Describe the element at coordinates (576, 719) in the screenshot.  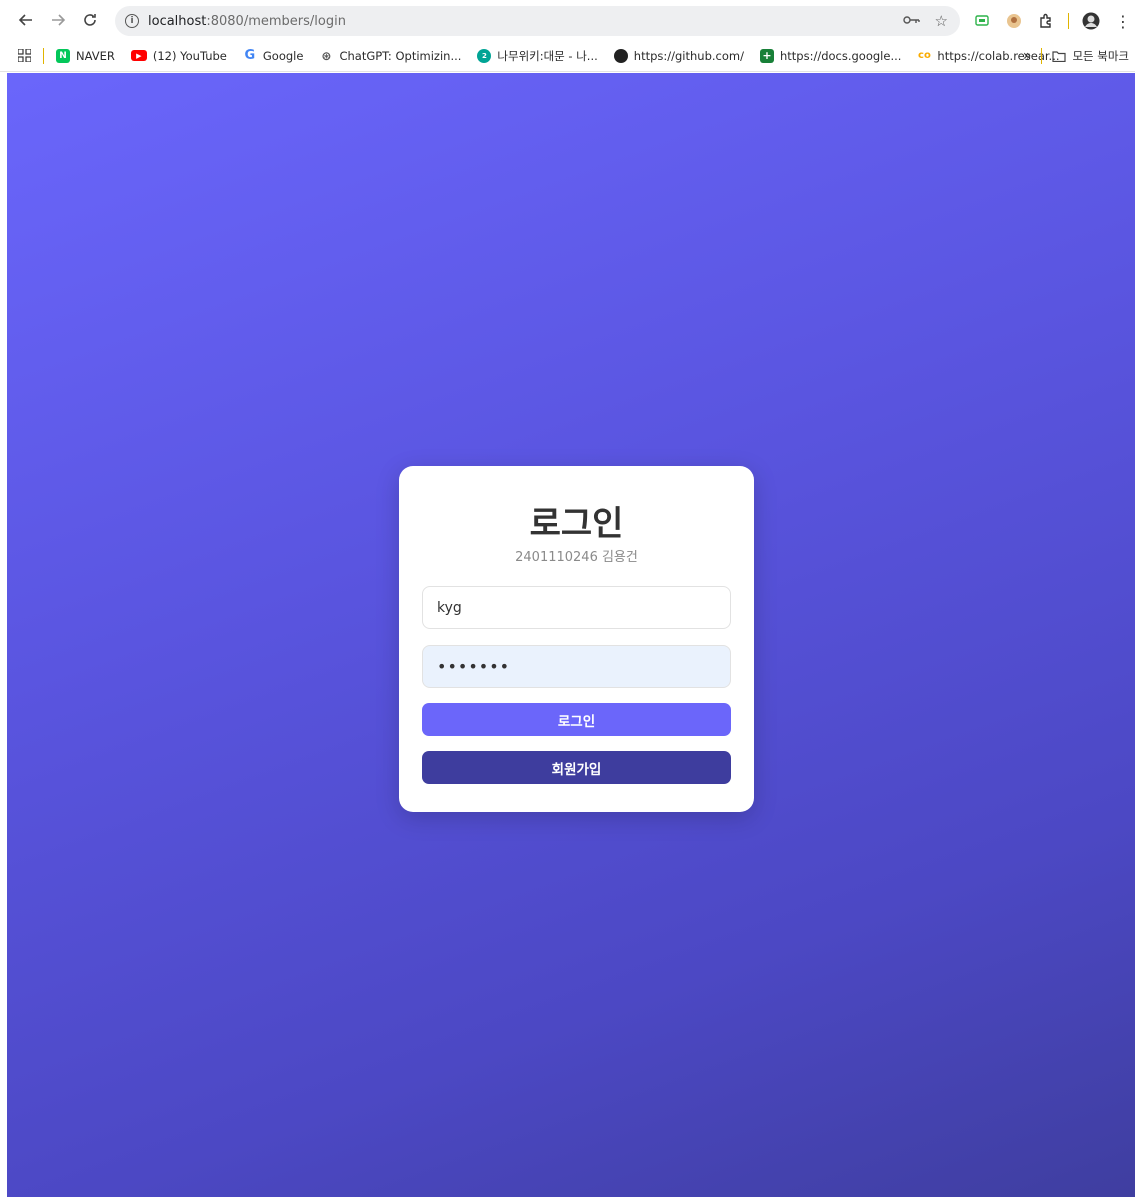
I see `login-button: 로그인` at that location.